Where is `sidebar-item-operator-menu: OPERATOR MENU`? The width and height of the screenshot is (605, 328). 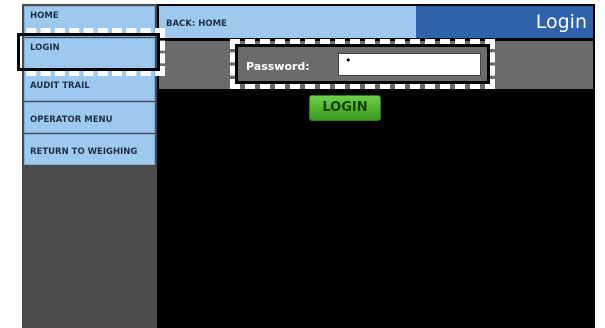 sidebar-item-operator-menu: OPERATOR MENU is located at coordinates (89, 117).